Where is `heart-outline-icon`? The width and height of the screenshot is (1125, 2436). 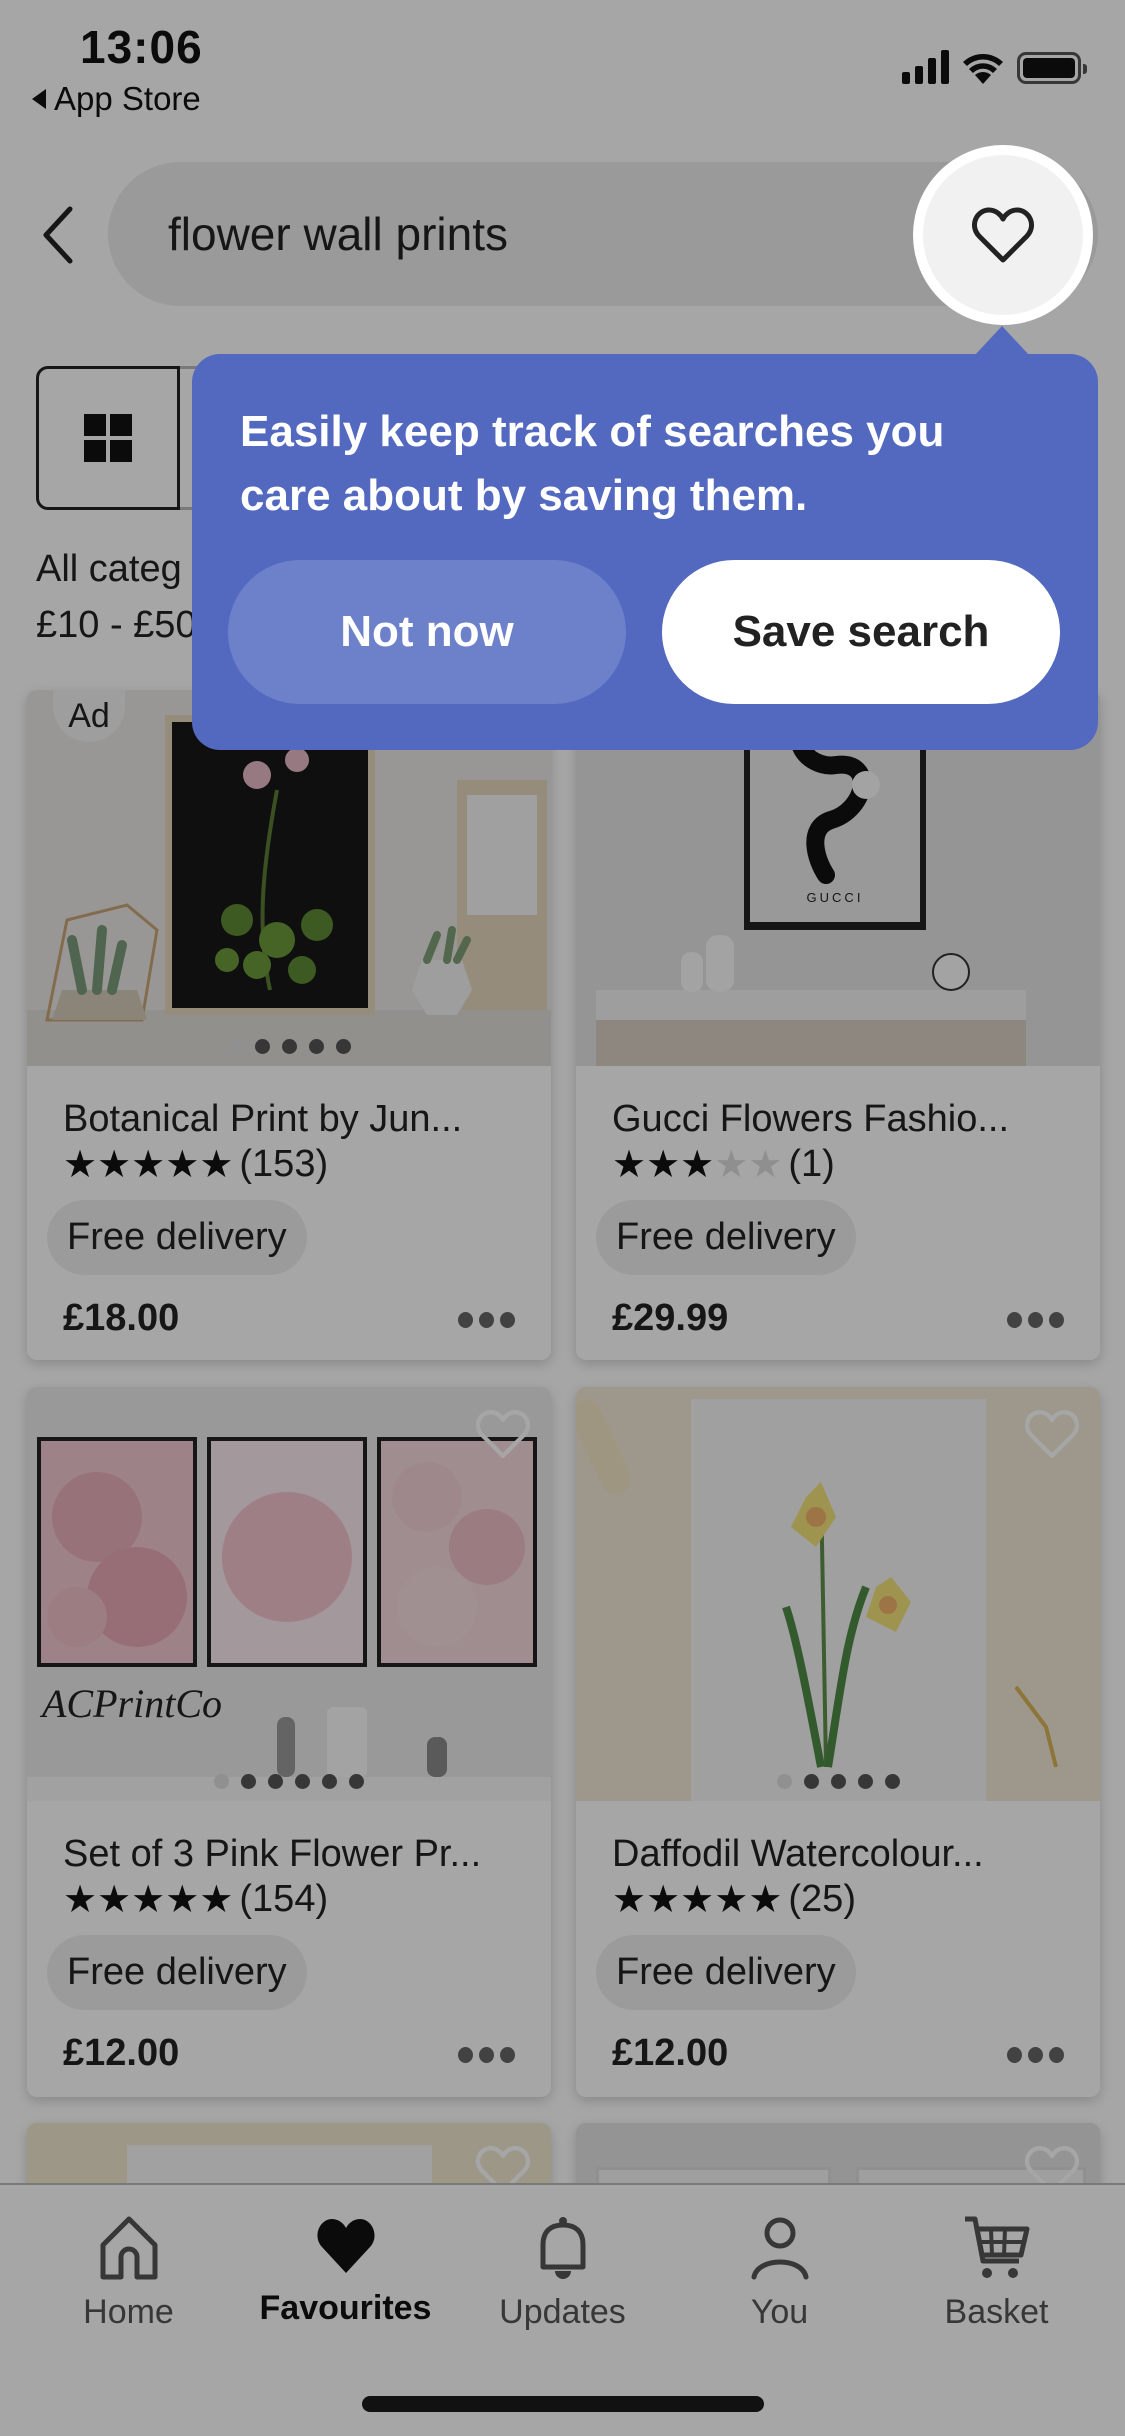
heart-outline-icon is located at coordinates (1003, 235).